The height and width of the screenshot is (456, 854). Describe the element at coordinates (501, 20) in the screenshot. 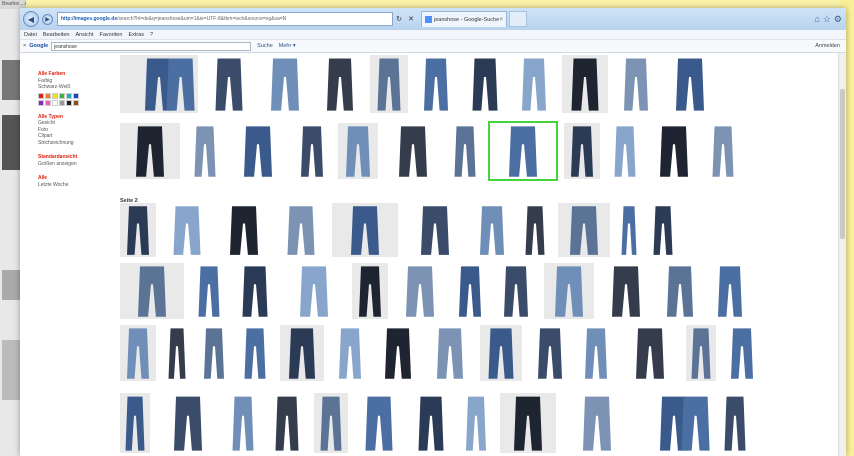

I see `tab-close-icon: ×` at that location.